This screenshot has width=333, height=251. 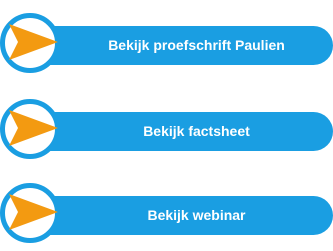 I want to click on button-label: Bekijk factsheet, so click(x=196, y=131).